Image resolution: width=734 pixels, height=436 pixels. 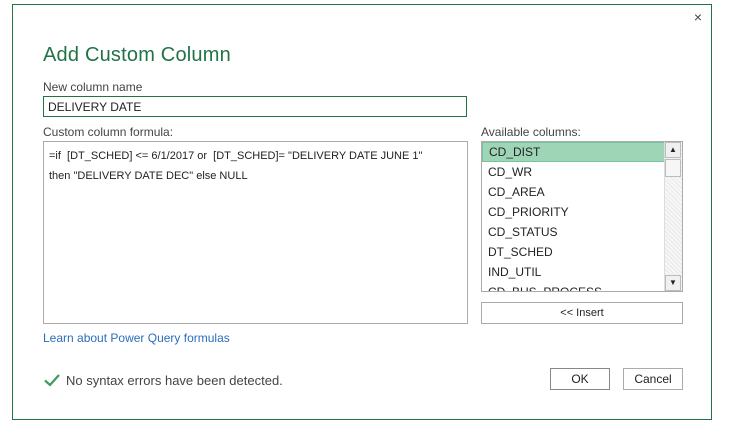 What do you see at coordinates (582, 152) in the screenshot?
I see `column-item-cd-dist: CD_DIST` at bounding box center [582, 152].